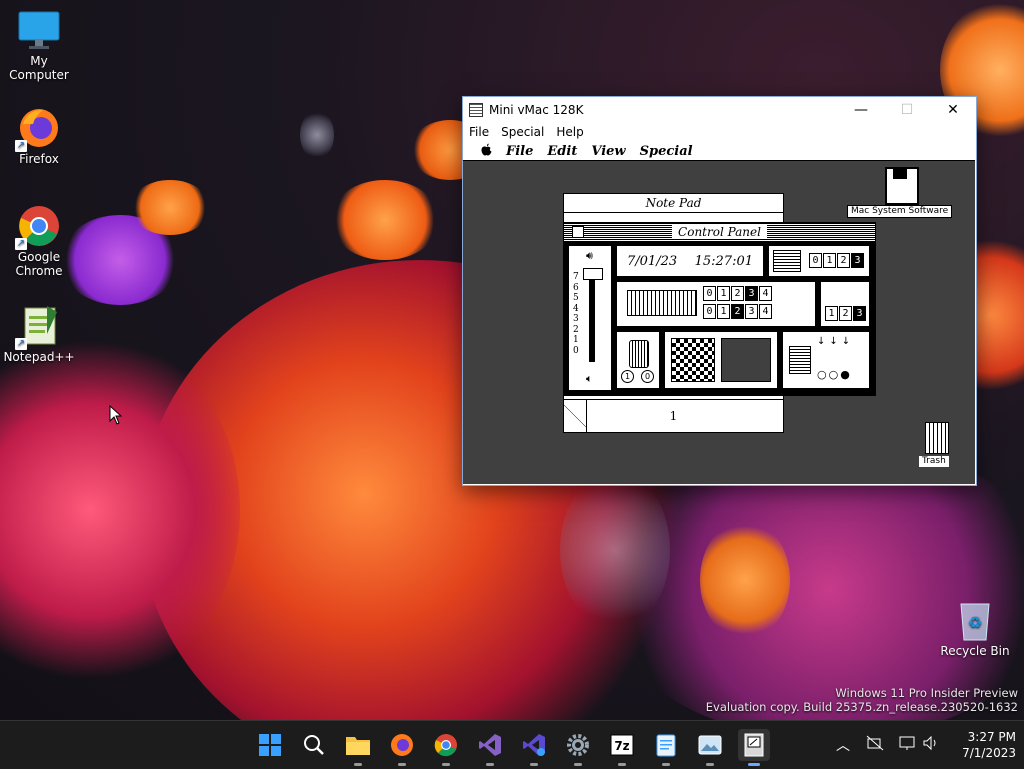  What do you see at coordinates (479, 132) in the screenshot?
I see `menu-file: File` at bounding box center [479, 132].